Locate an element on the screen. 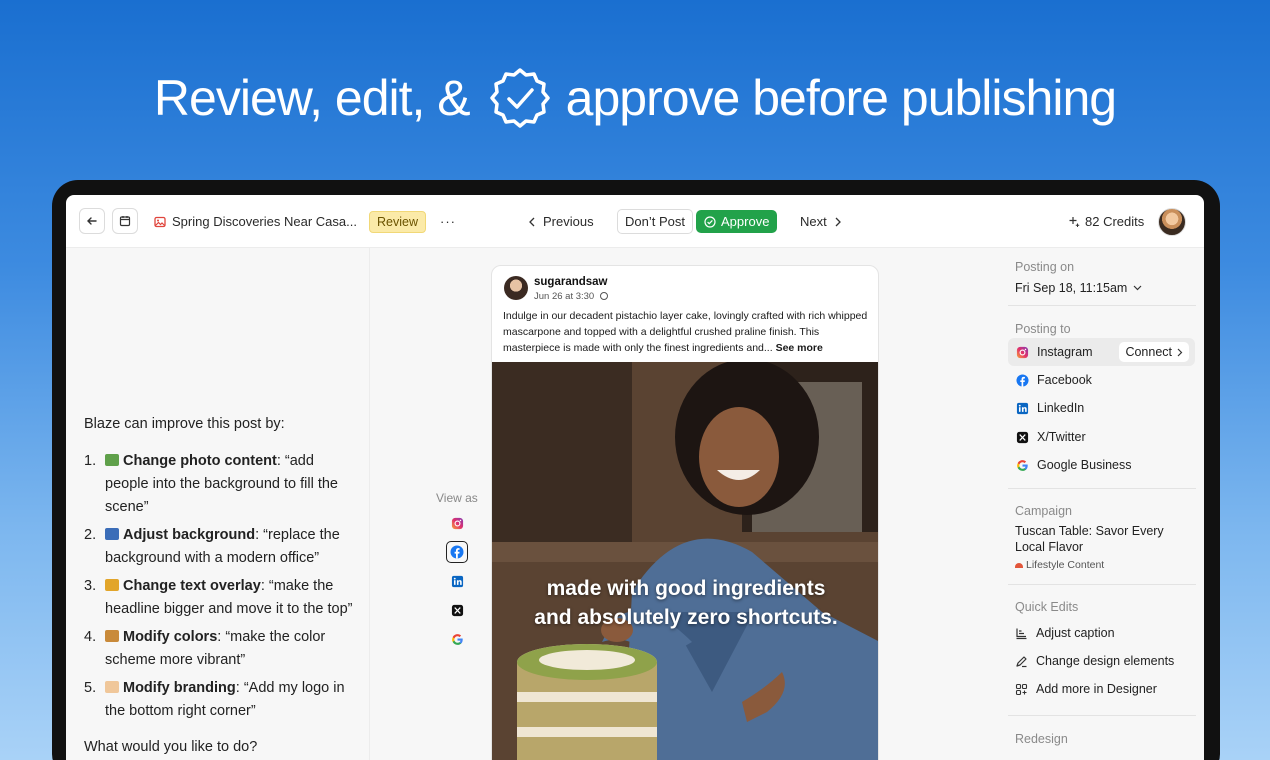 The image size is (1270, 760). chevron-left-icon is located at coordinates (532, 221).